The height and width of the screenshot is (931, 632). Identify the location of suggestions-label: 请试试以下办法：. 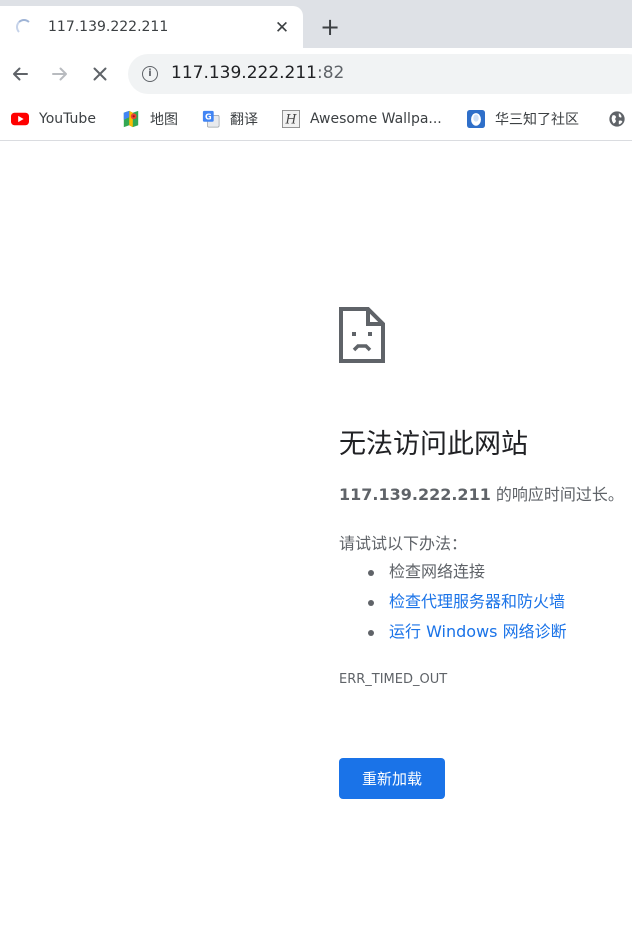
(403, 543).